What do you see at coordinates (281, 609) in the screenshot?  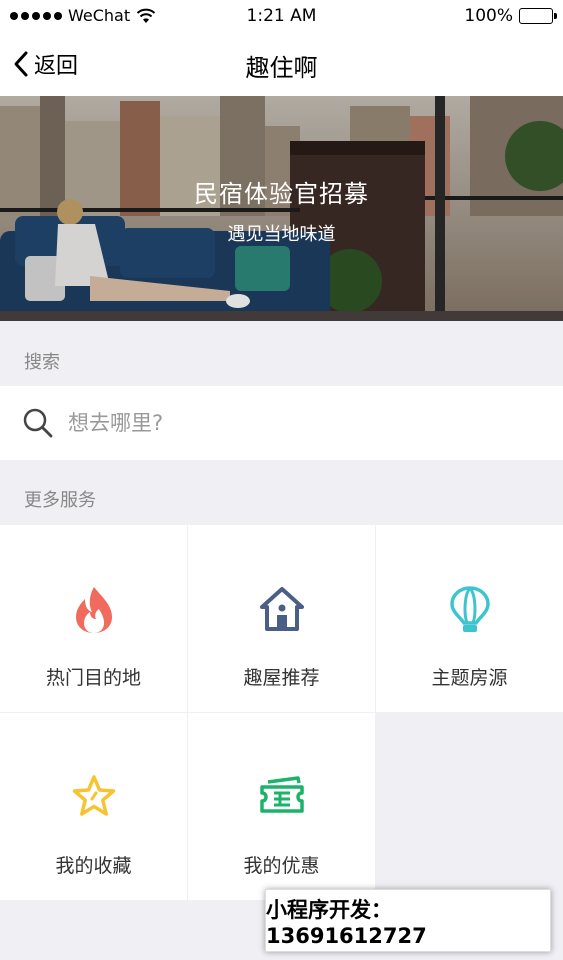 I see `house-icon` at bounding box center [281, 609].